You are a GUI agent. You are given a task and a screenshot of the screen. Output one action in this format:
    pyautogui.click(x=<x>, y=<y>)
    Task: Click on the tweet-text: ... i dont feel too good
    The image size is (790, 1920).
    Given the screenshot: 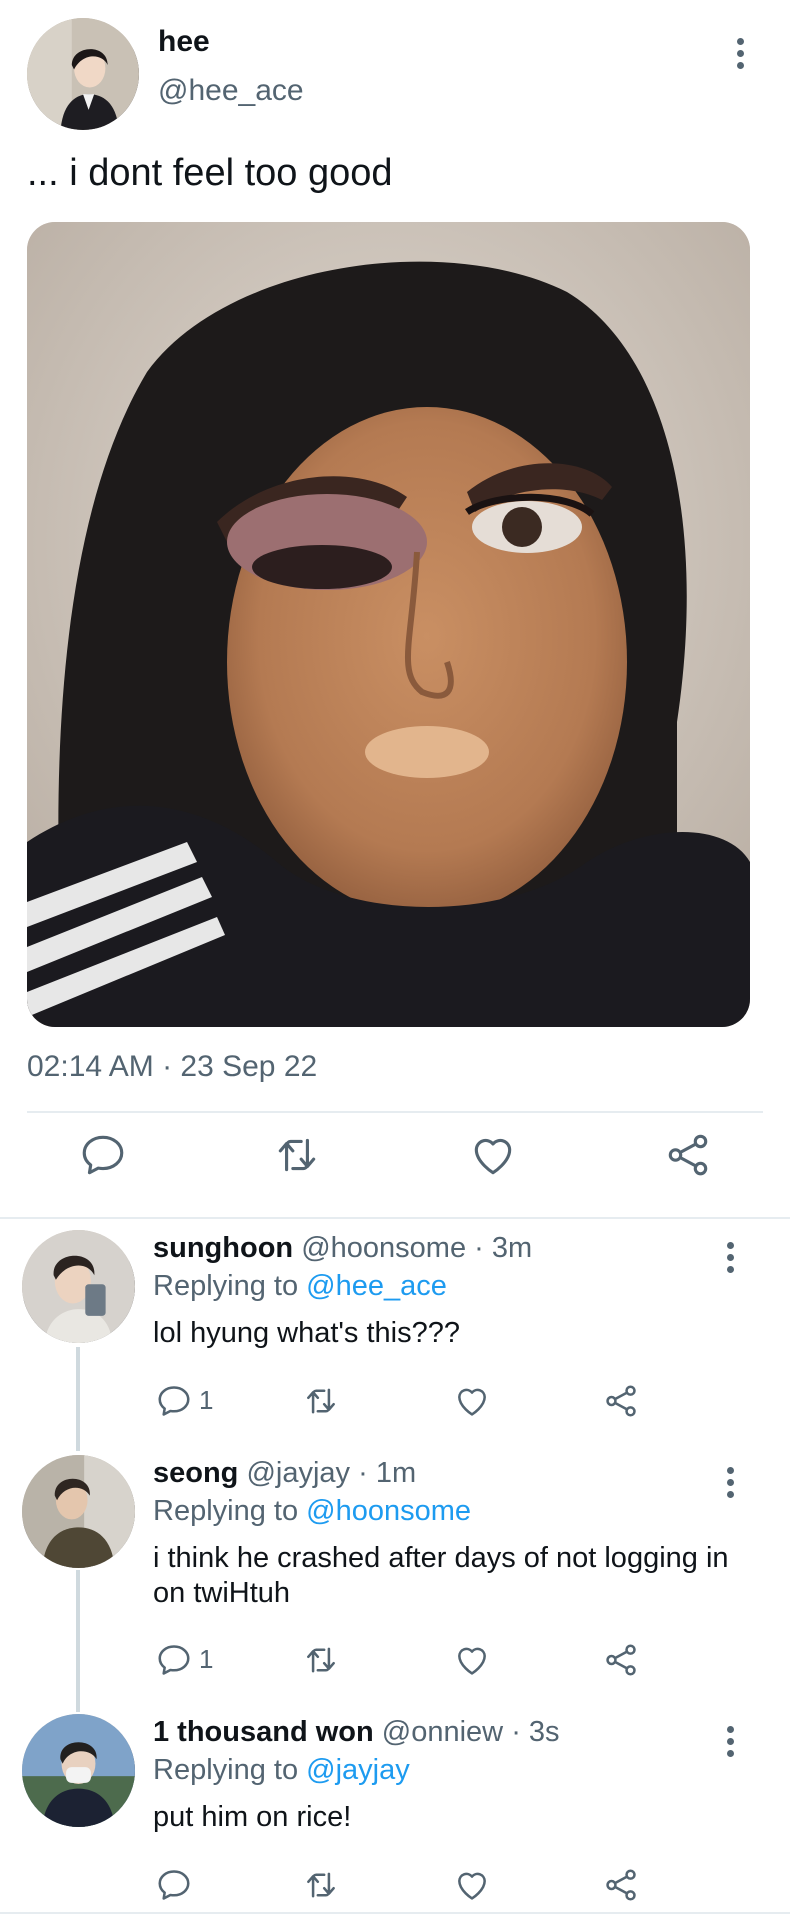 What is the action you would take?
    pyautogui.click(x=210, y=173)
    